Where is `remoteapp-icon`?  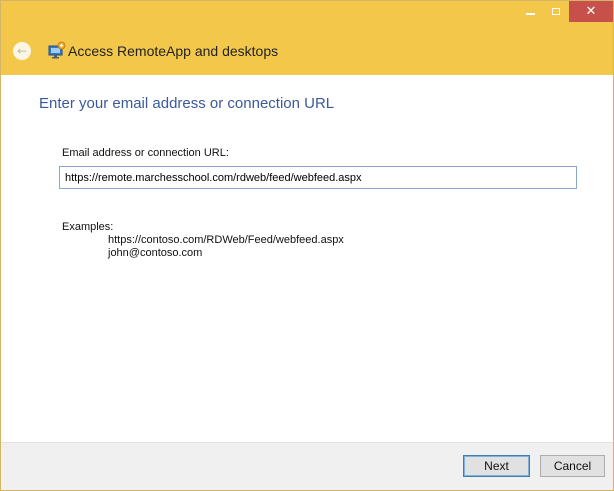 remoteapp-icon is located at coordinates (57, 50).